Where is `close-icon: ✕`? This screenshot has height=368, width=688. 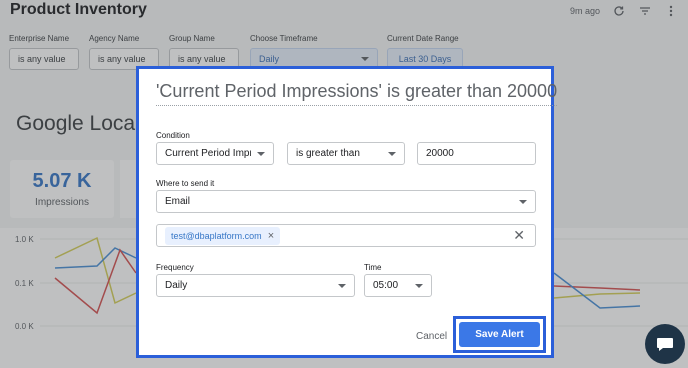
close-icon: ✕ is located at coordinates (519, 235).